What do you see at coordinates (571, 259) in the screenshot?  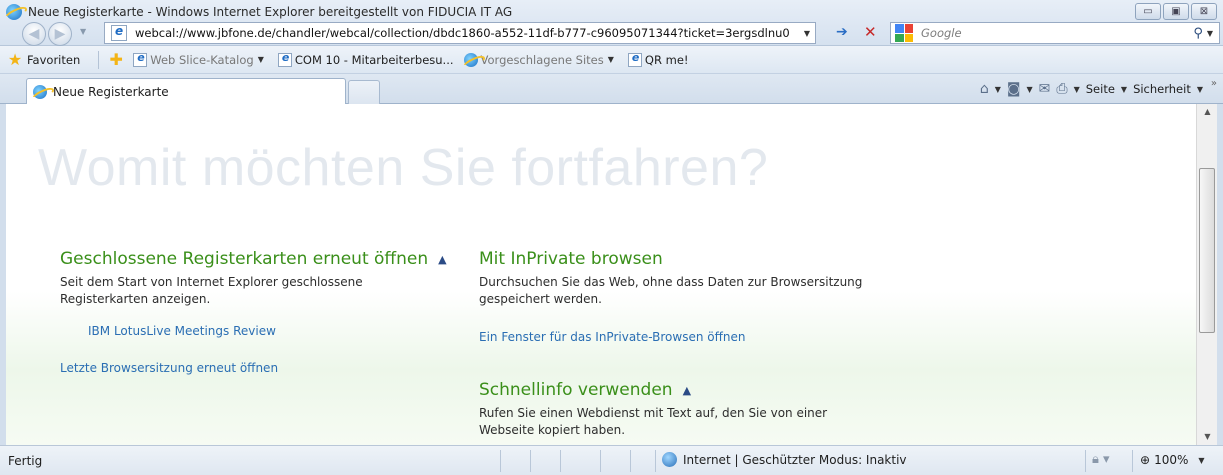 I see `inprivate-title-text: Mit InPrivate browsen` at bounding box center [571, 259].